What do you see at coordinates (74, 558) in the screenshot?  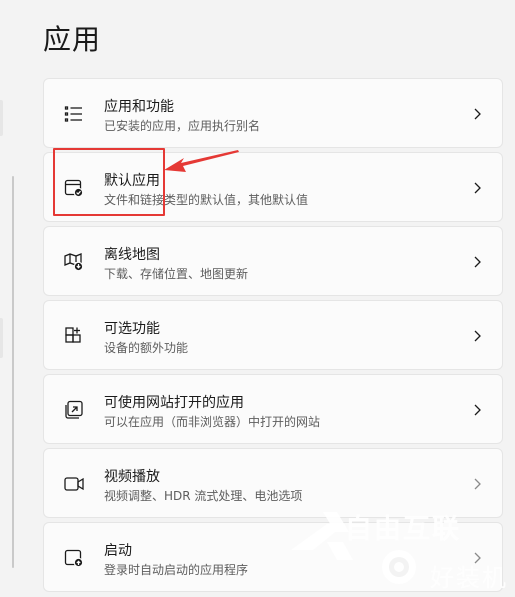 I see `startup-icon` at bounding box center [74, 558].